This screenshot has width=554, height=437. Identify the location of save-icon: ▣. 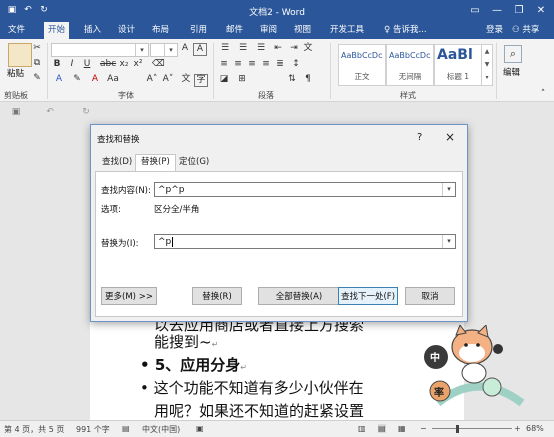
(16, 112).